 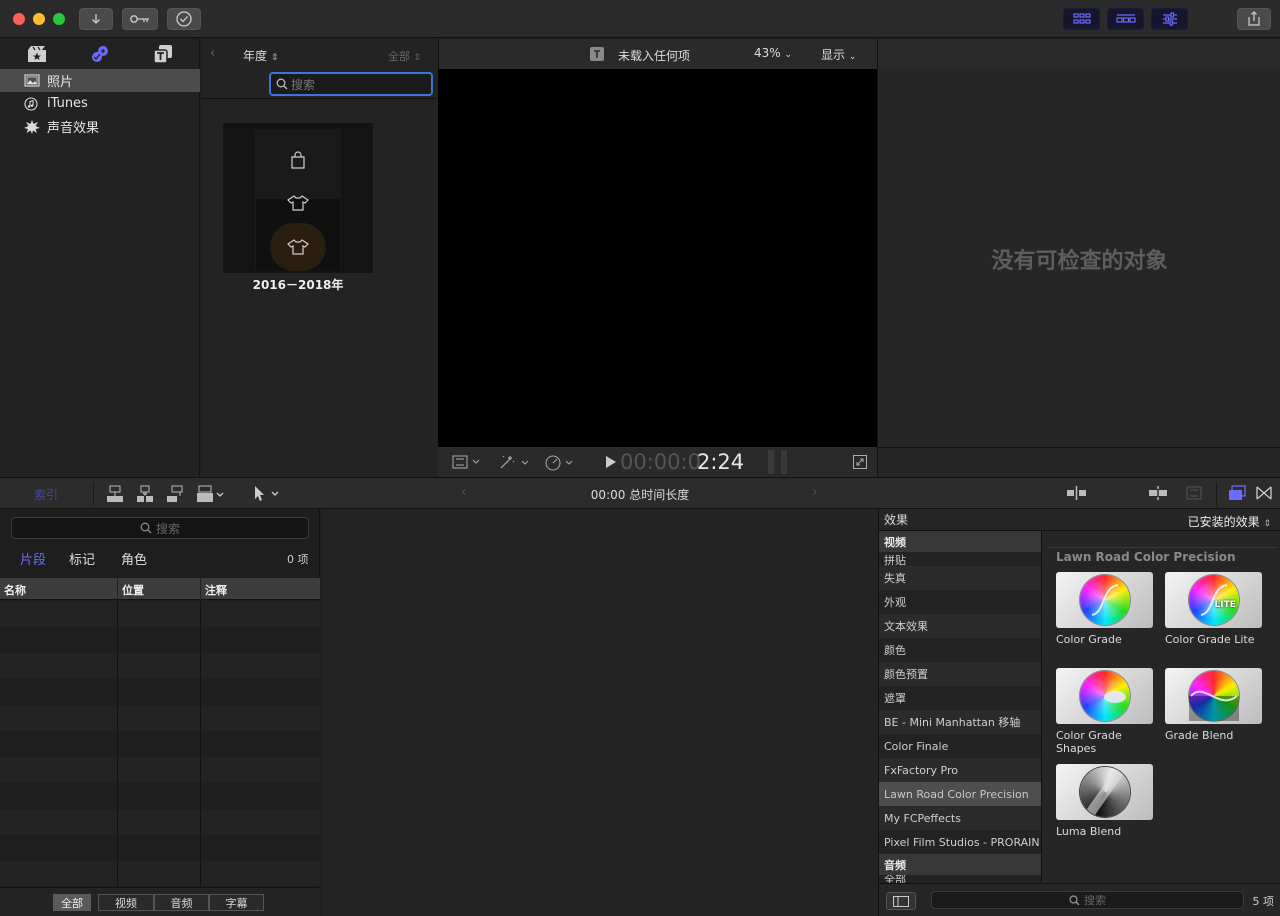 What do you see at coordinates (1087, 900) in the screenshot?
I see `effects-search-field: 搜索` at bounding box center [1087, 900].